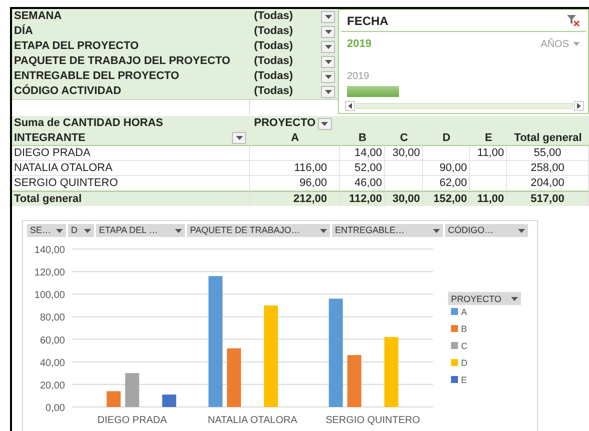 The height and width of the screenshot is (431, 589). Describe the element at coordinates (446, 183) in the screenshot. I see `table-cell: 62,00` at that location.